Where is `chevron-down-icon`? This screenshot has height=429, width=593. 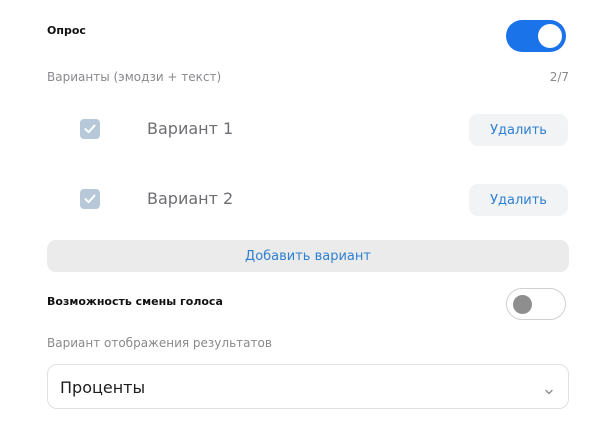 chevron-down-icon is located at coordinates (549, 391).